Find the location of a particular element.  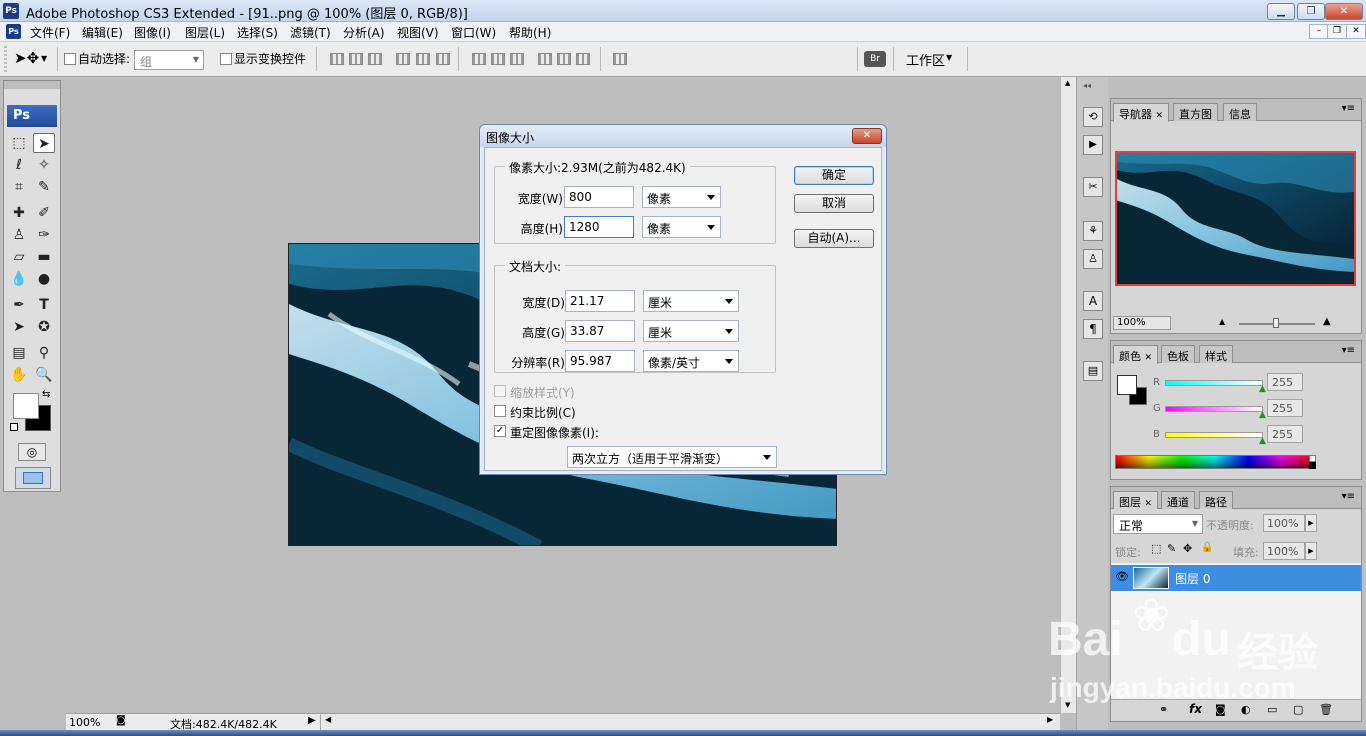

document-icon: Ps is located at coordinates (13, 31).